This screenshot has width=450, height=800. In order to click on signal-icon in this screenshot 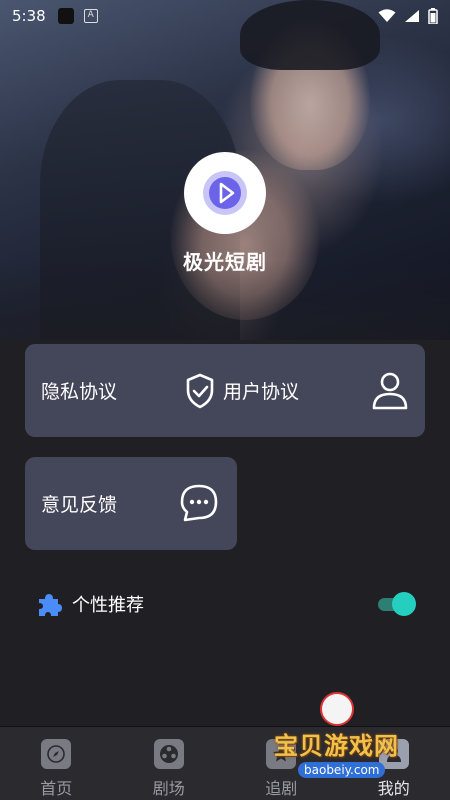, I will do `click(412, 16)`.